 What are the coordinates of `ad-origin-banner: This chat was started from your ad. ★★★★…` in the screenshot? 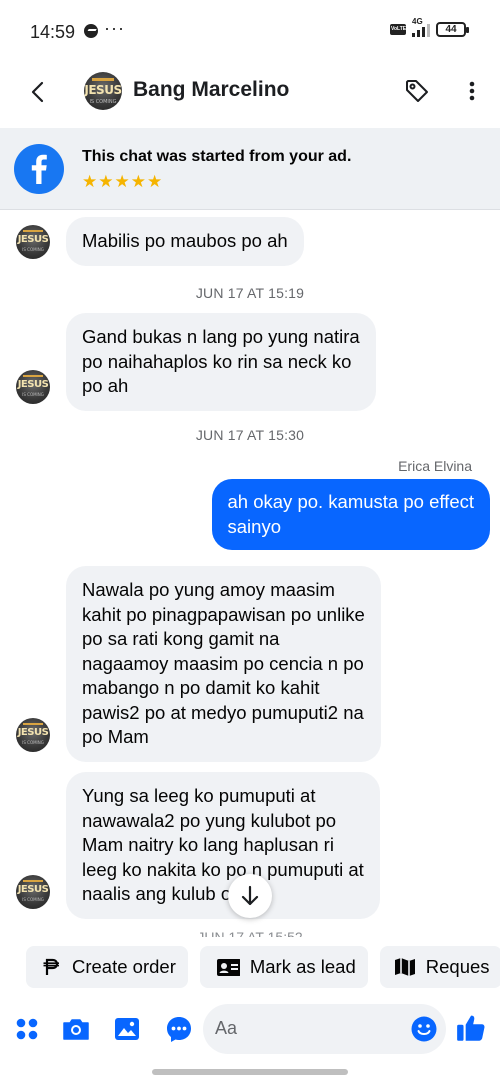 It's located at (250, 169).